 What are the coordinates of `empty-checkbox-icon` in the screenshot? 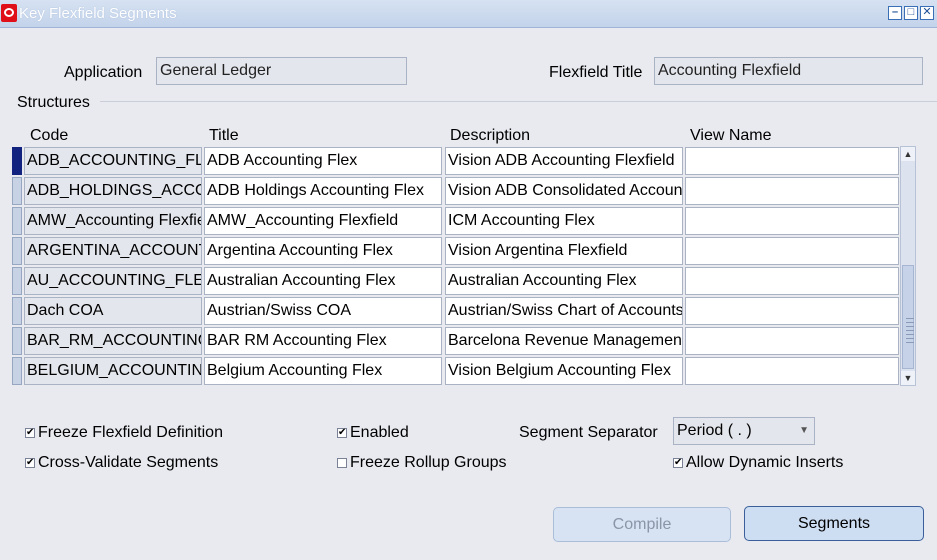 It's located at (342, 463).